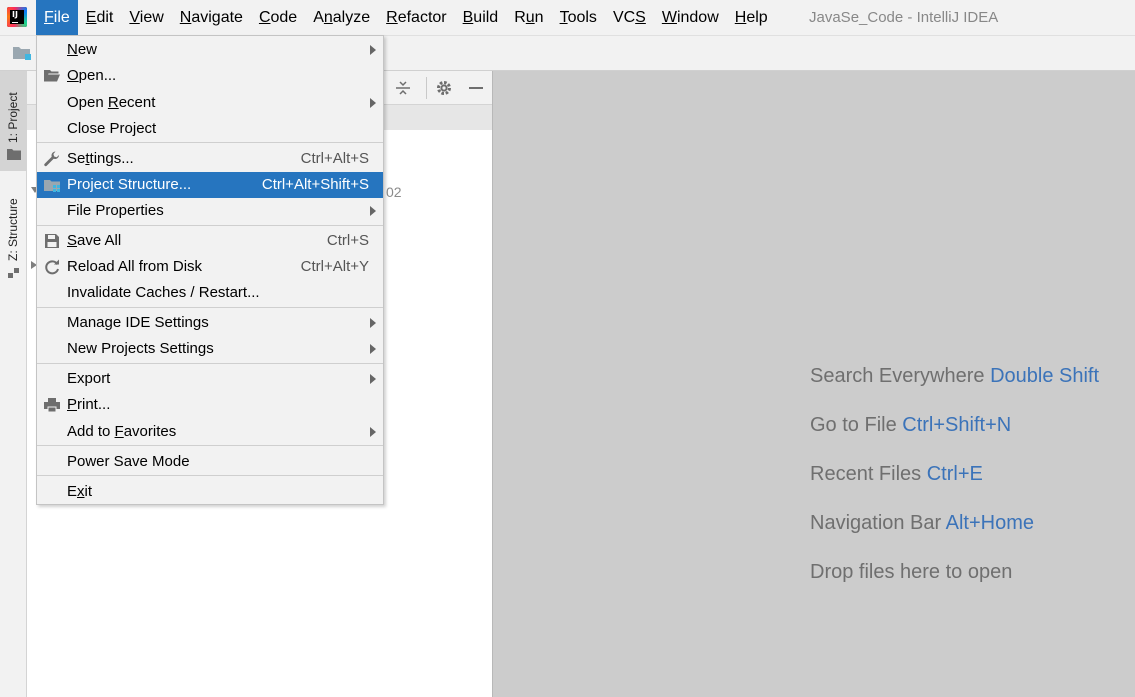 Image resolution: width=1135 pixels, height=697 pixels. I want to click on window-title: JavaSe_Code - IntelliJ IDEA, so click(904, 17).